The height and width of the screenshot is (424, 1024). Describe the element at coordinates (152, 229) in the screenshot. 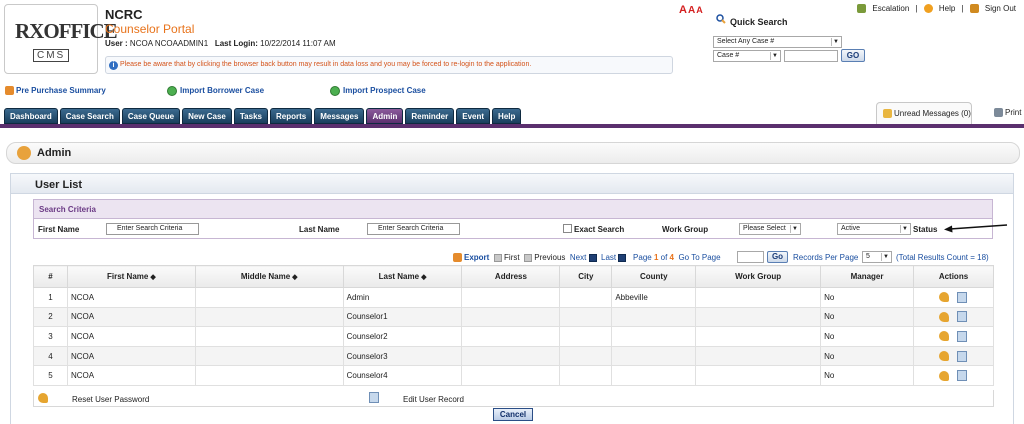

I see `first-name-input: Enter Search Criteria` at that location.